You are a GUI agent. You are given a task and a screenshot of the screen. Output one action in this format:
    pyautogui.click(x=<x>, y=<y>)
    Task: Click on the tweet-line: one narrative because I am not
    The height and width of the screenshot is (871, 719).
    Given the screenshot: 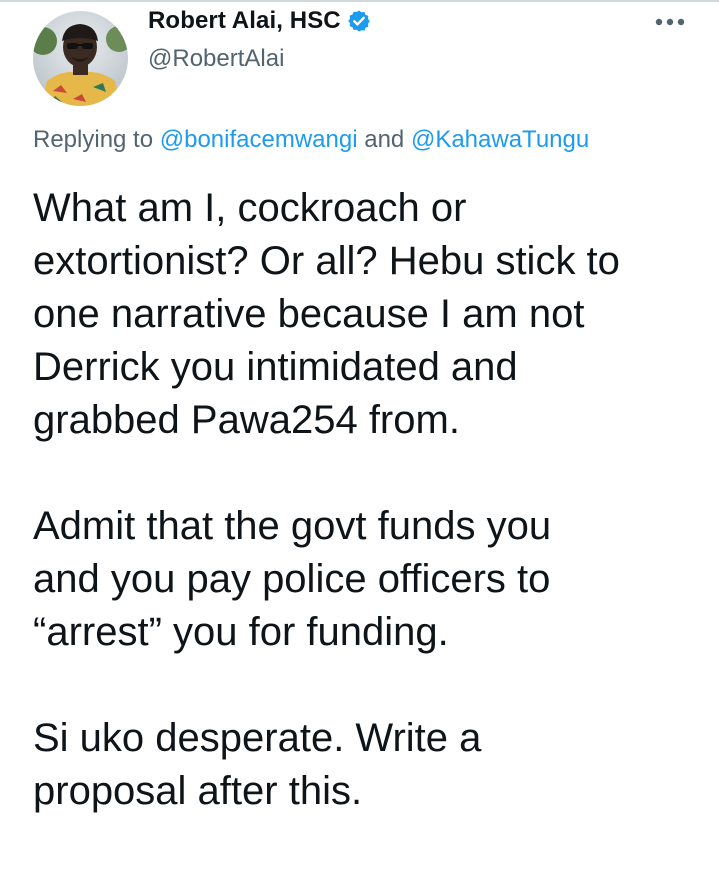 What is the action you would take?
    pyautogui.click(x=309, y=314)
    